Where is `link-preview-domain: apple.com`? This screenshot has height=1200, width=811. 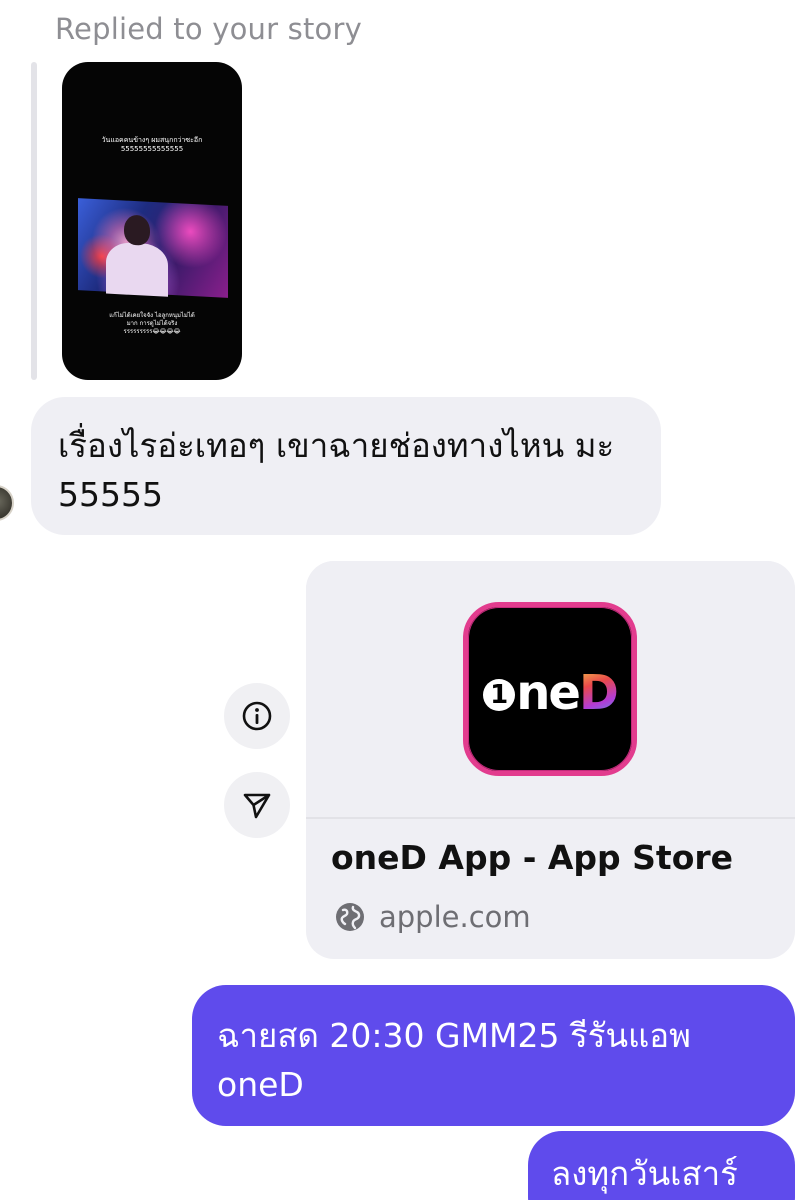
link-preview-domain: apple.com is located at coordinates (455, 917).